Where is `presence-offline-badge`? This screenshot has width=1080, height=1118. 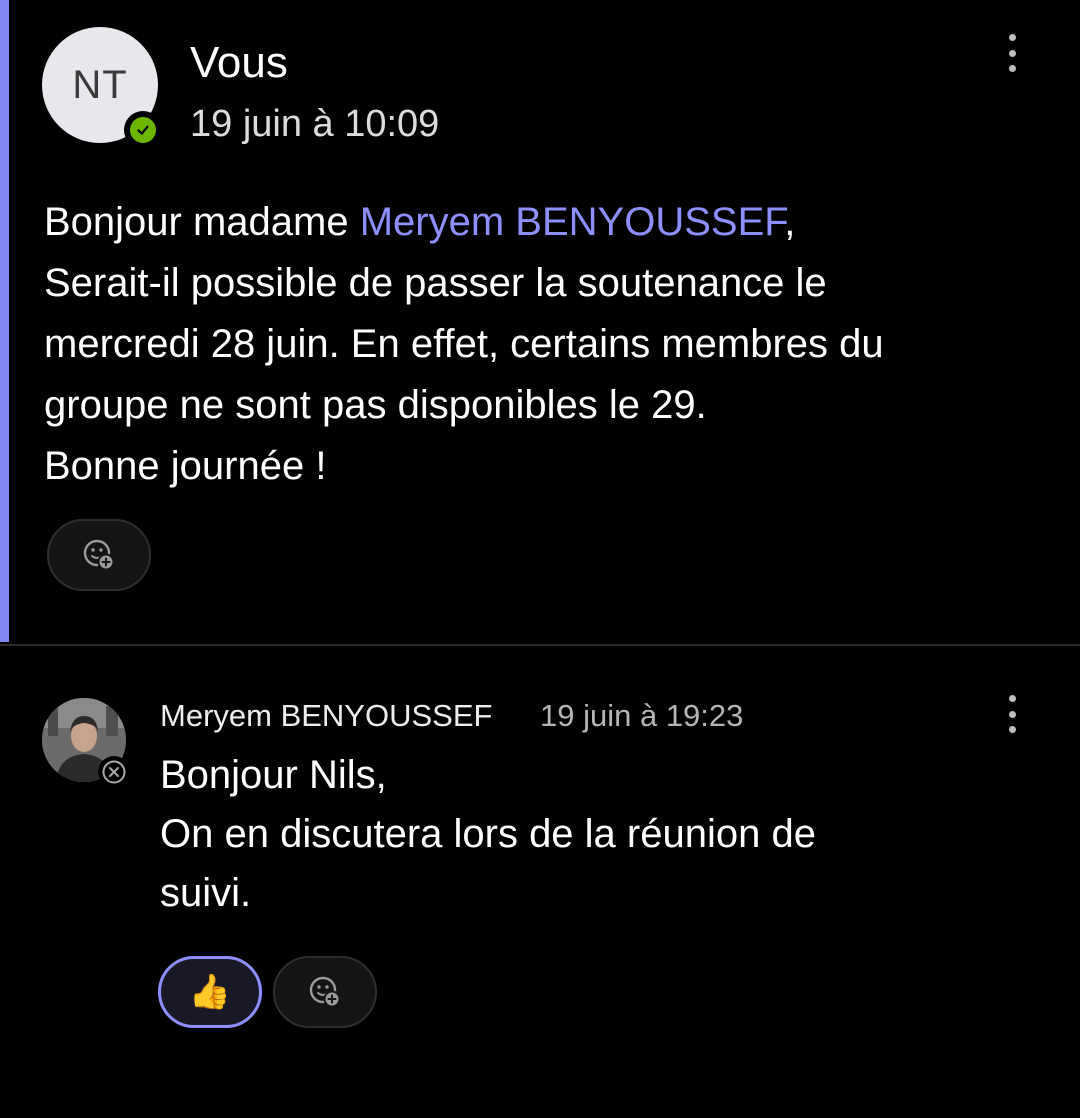
presence-offline-badge is located at coordinates (114, 772).